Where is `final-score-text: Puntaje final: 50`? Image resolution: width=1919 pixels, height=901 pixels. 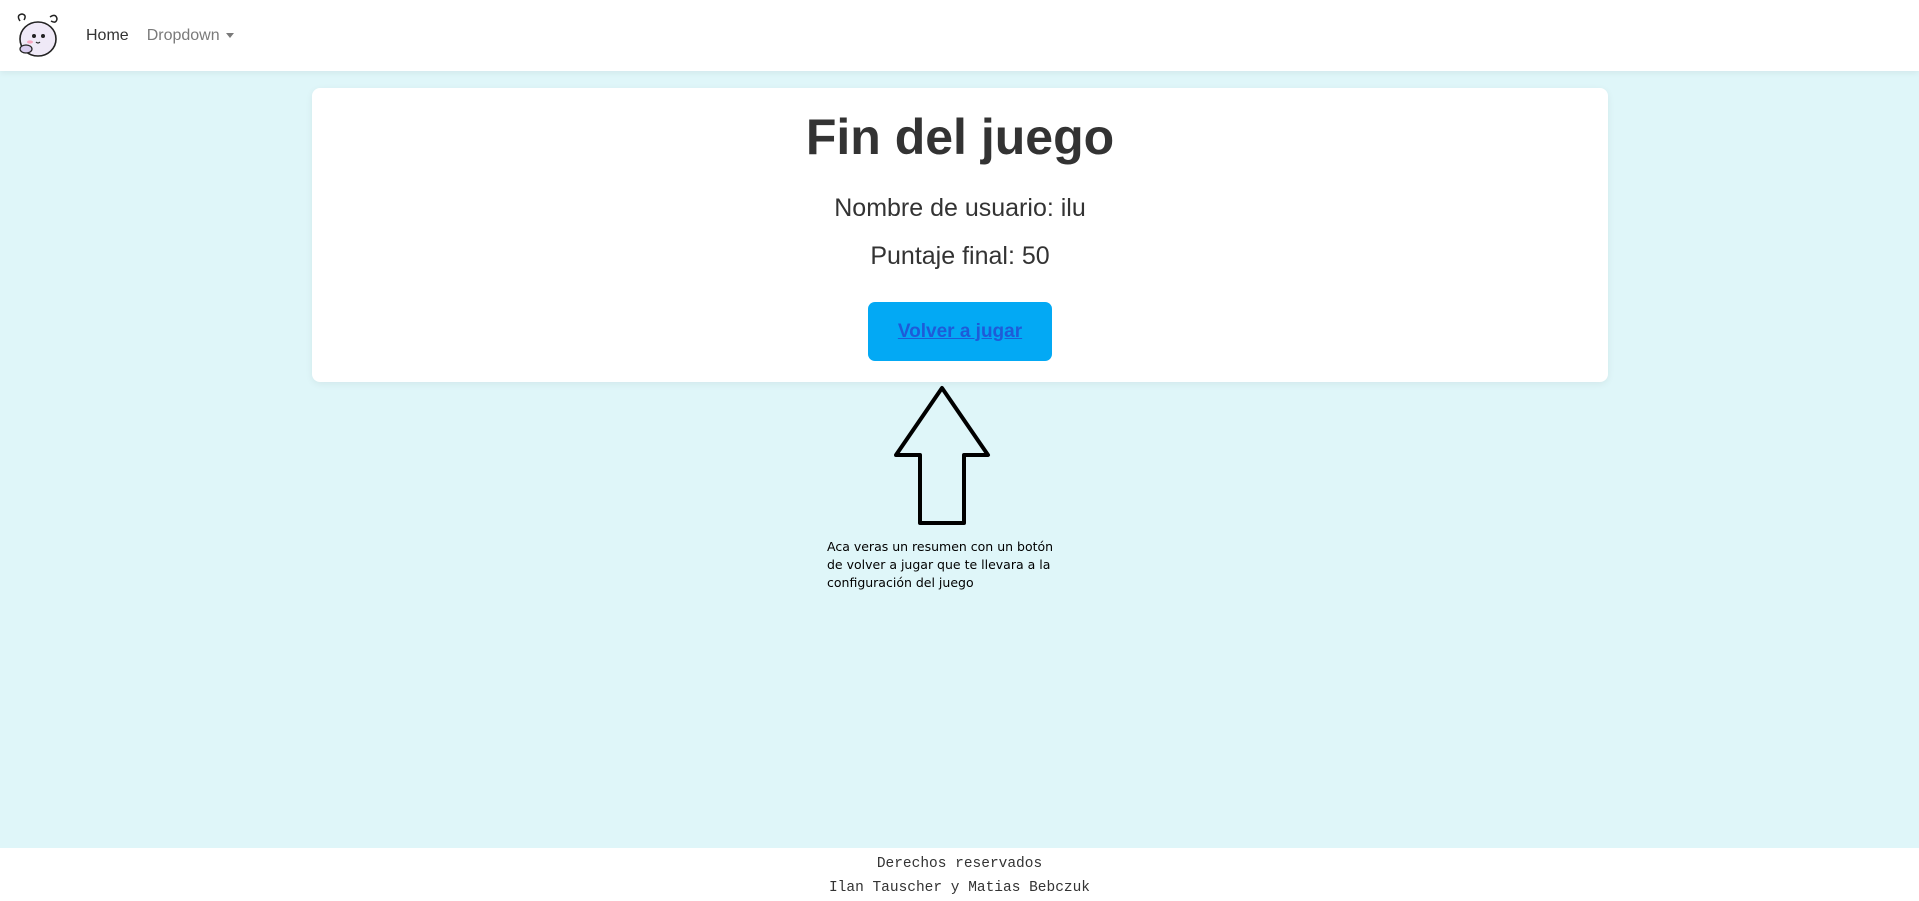 final-score-text: Puntaje final: 50 is located at coordinates (960, 256).